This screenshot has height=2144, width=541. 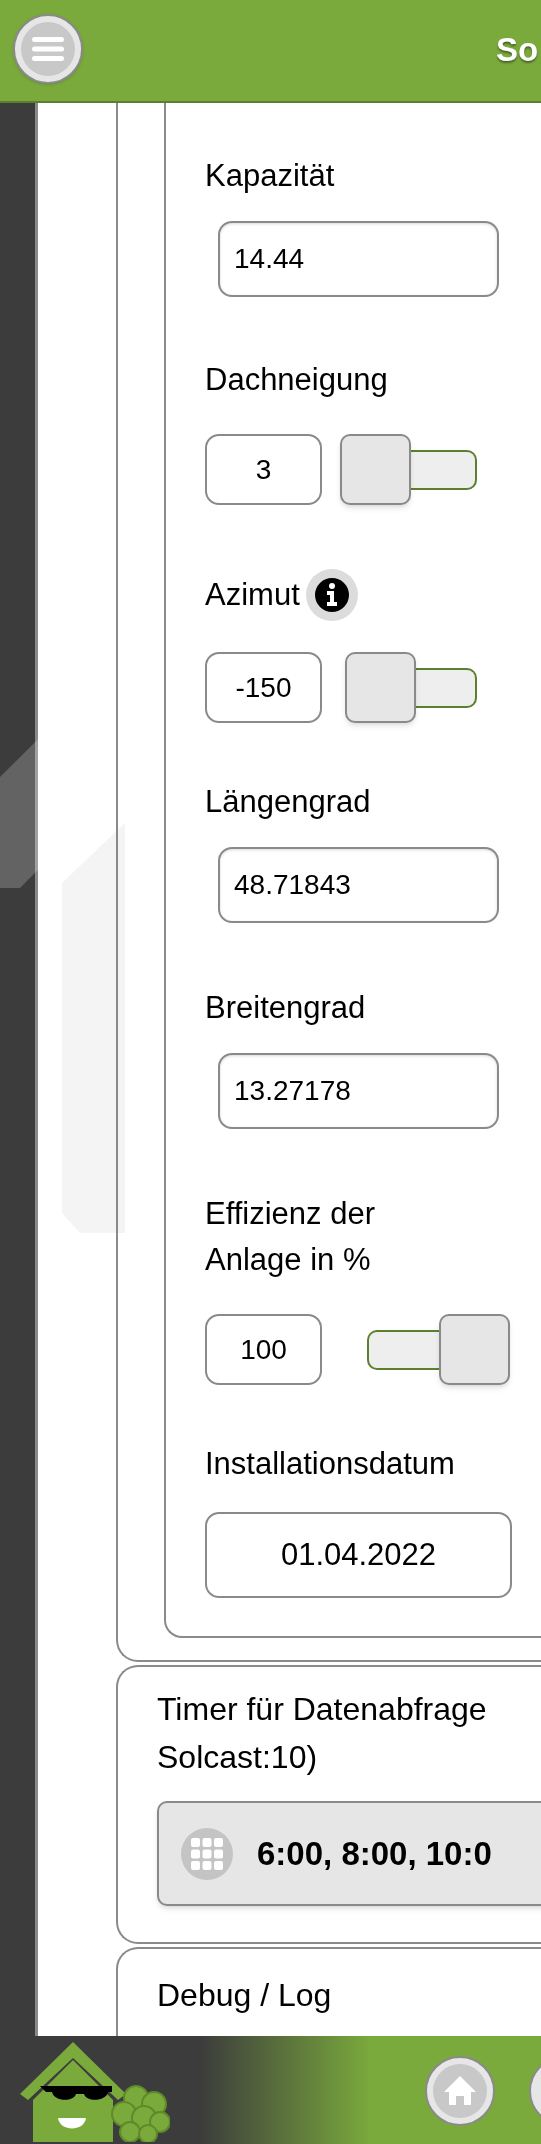 I want to click on input-field: 48.71843, so click(x=358, y=885).